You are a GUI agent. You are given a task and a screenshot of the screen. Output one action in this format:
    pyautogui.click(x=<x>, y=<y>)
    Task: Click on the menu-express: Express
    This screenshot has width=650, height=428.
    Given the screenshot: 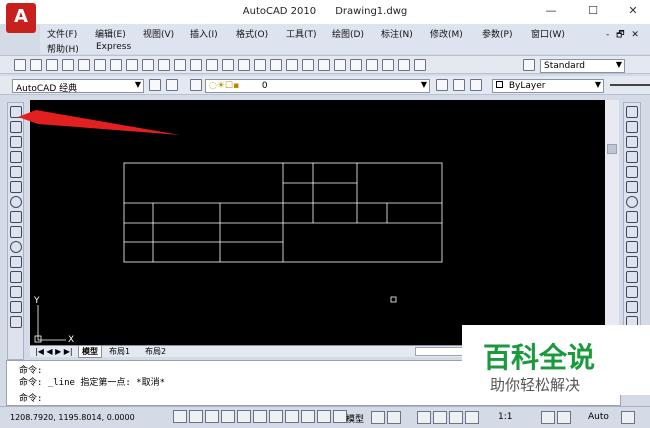 What is the action you would take?
    pyautogui.click(x=113, y=47)
    